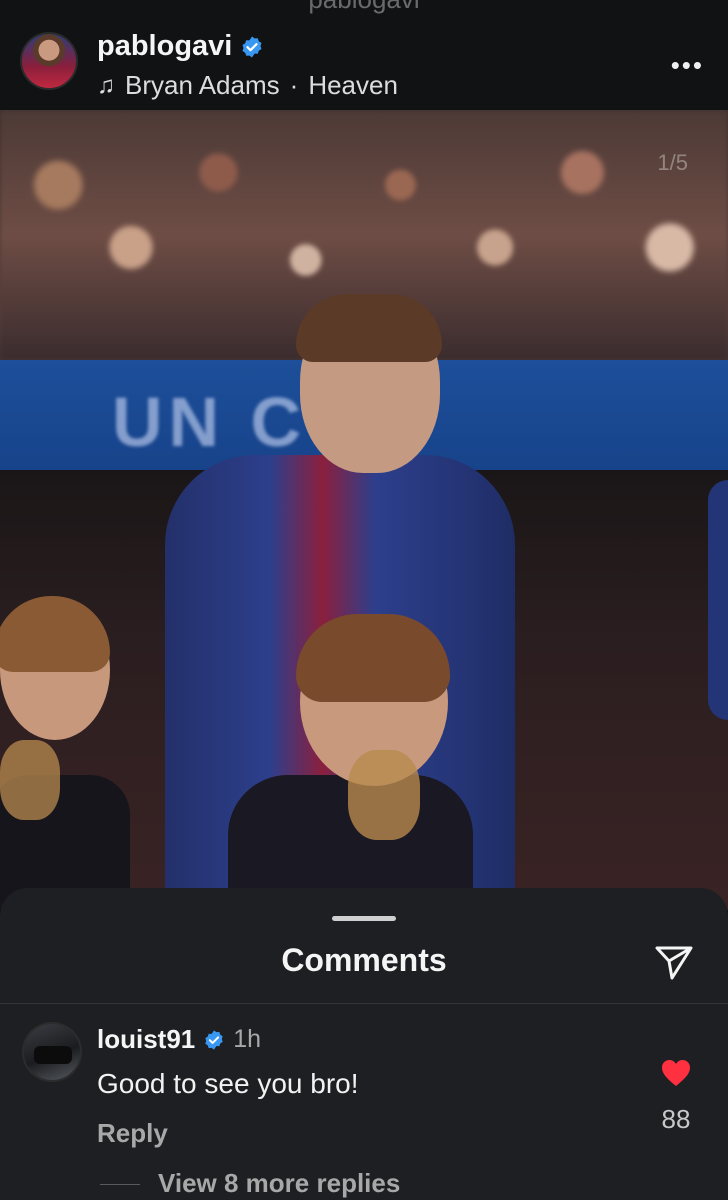  I want to click on username-row: pablogavi, so click(180, 46).